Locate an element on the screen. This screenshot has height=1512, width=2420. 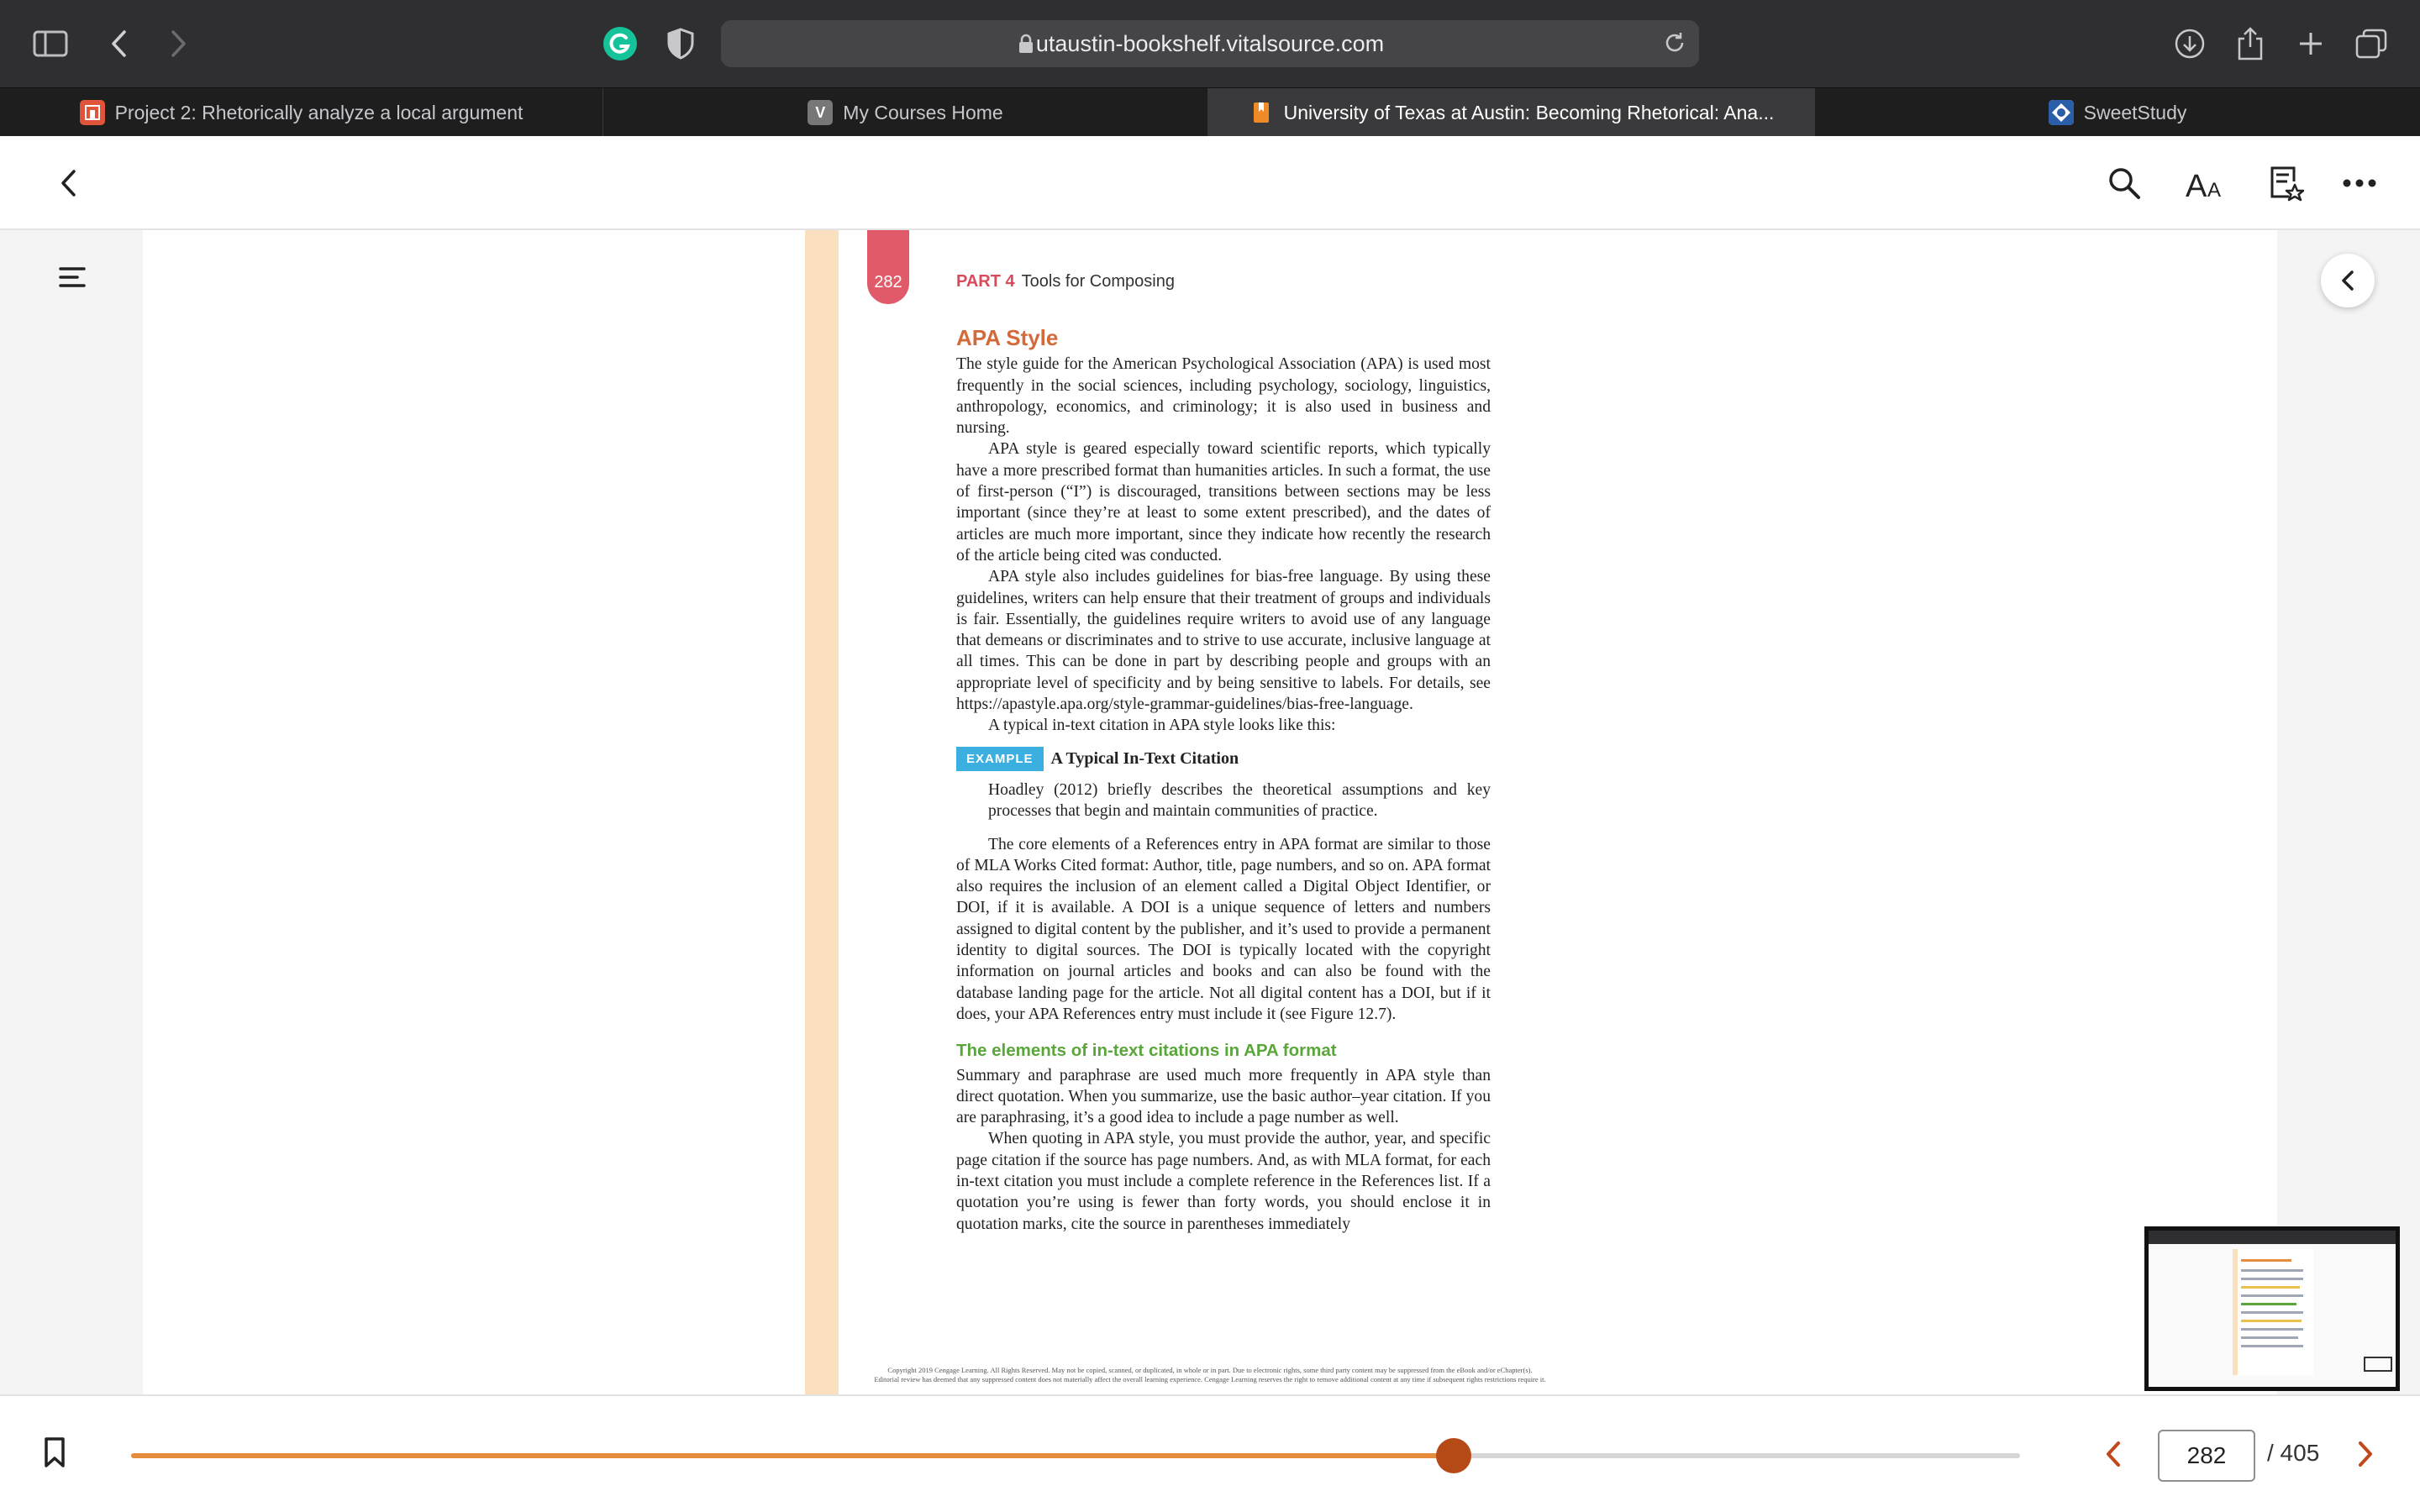
page-margin-stripe is located at coordinates (822, 812).